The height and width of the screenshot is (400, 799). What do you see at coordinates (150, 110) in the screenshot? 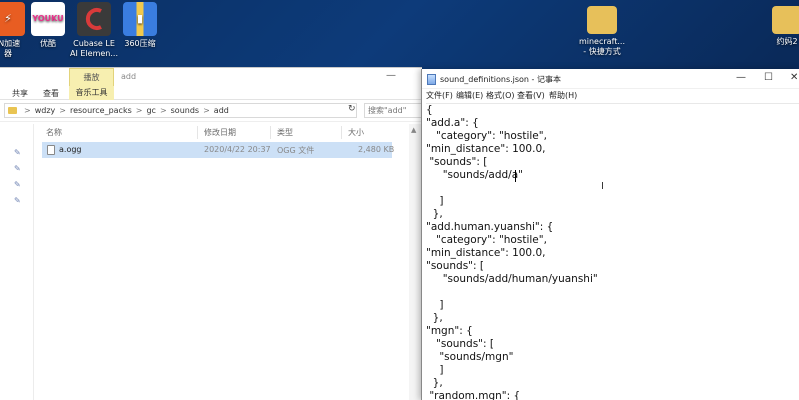
I see `breadcrumb-item-gc: gc` at bounding box center [150, 110].